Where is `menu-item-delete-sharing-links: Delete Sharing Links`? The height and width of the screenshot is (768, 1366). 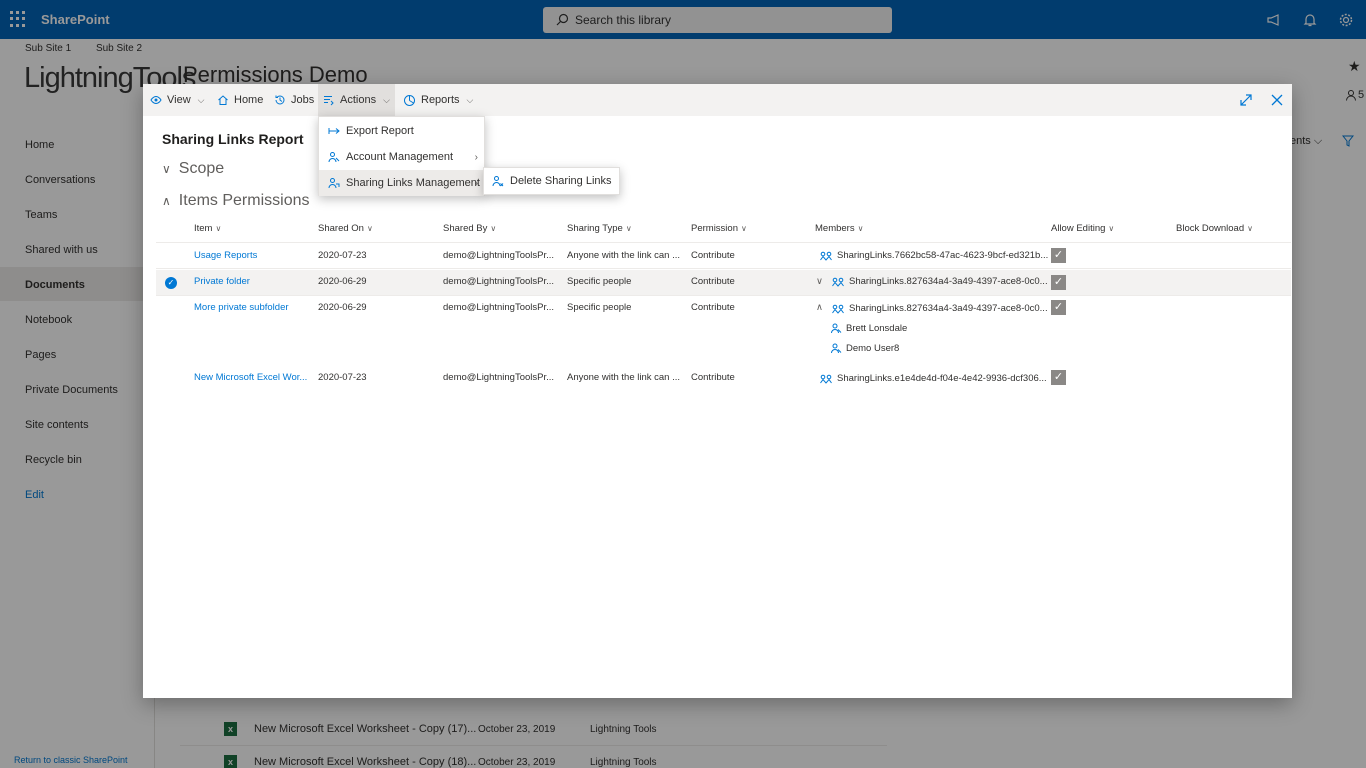 menu-item-delete-sharing-links: Delete Sharing Links is located at coordinates (551, 181).